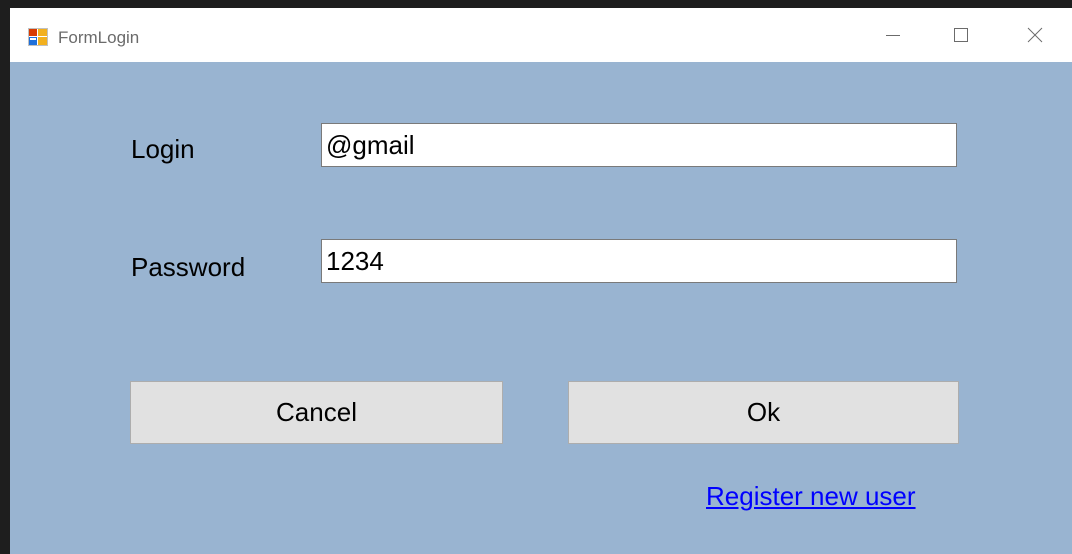  What do you see at coordinates (99, 37) in the screenshot?
I see `window-title: FormLogin` at bounding box center [99, 37].